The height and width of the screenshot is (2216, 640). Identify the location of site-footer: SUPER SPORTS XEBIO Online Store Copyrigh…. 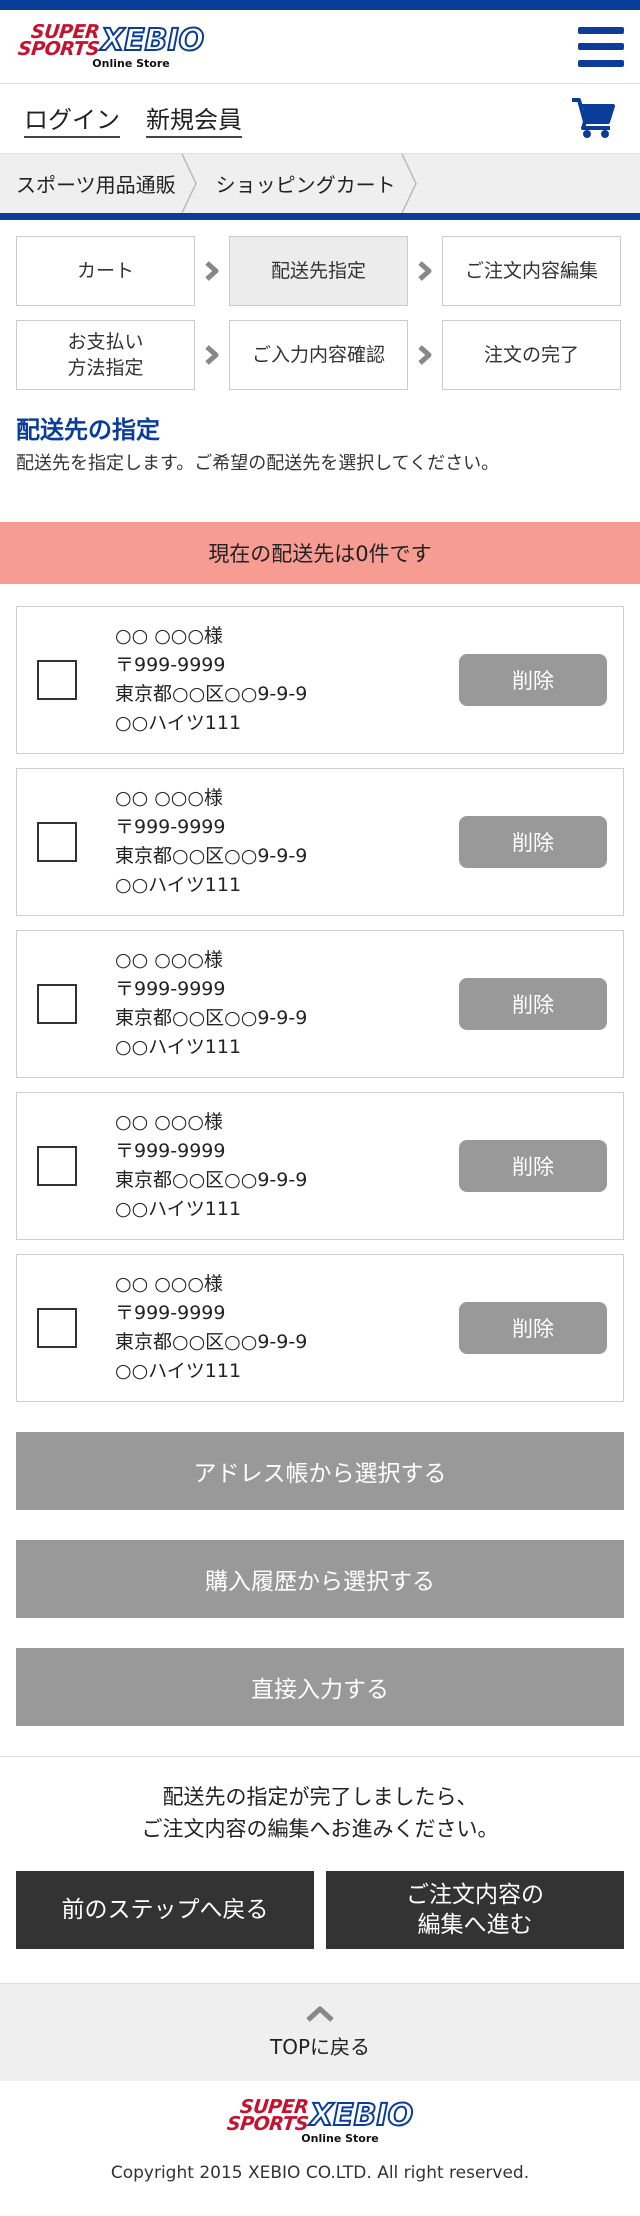
(320, 2140).